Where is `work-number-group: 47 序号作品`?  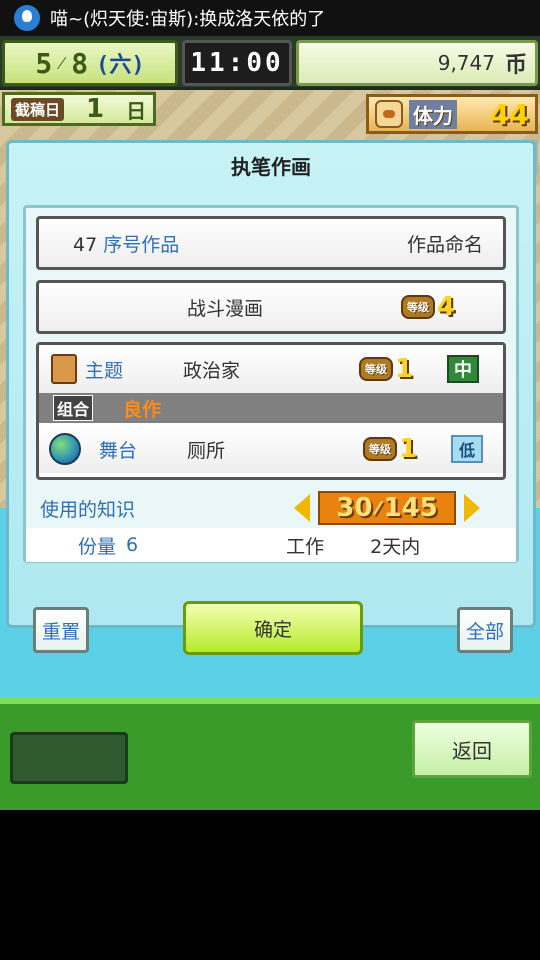 work-number-group: 47 序号作品 is located at coordinates (126, 243).